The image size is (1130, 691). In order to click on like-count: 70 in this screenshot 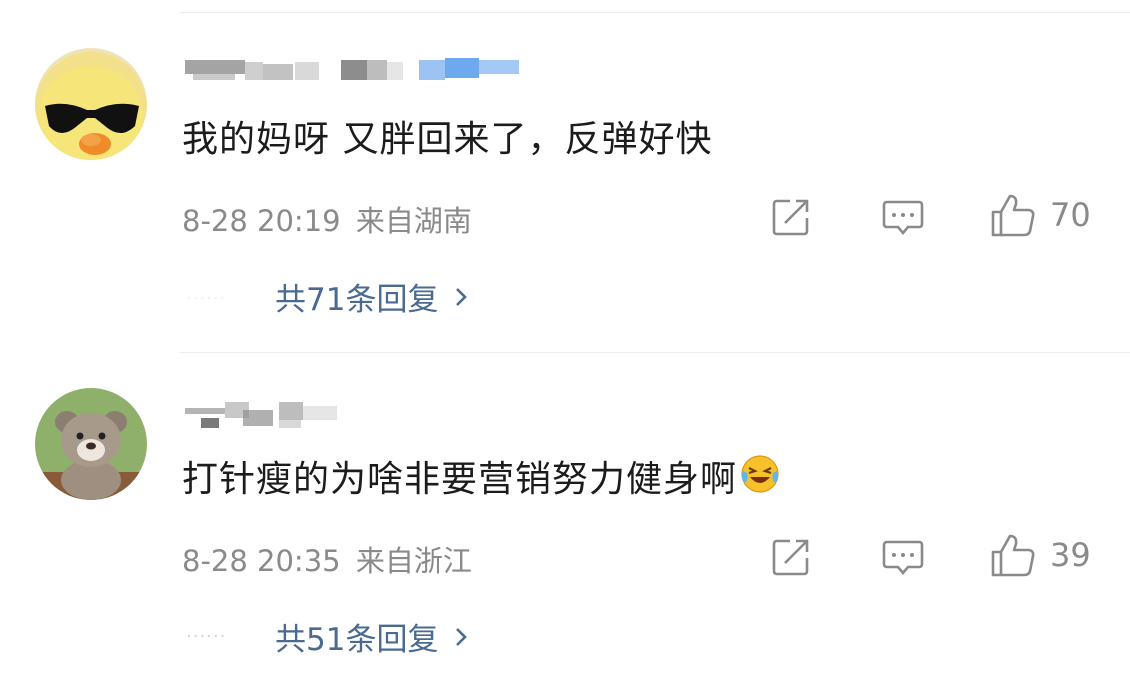, I will do `click(1070, 215)`.